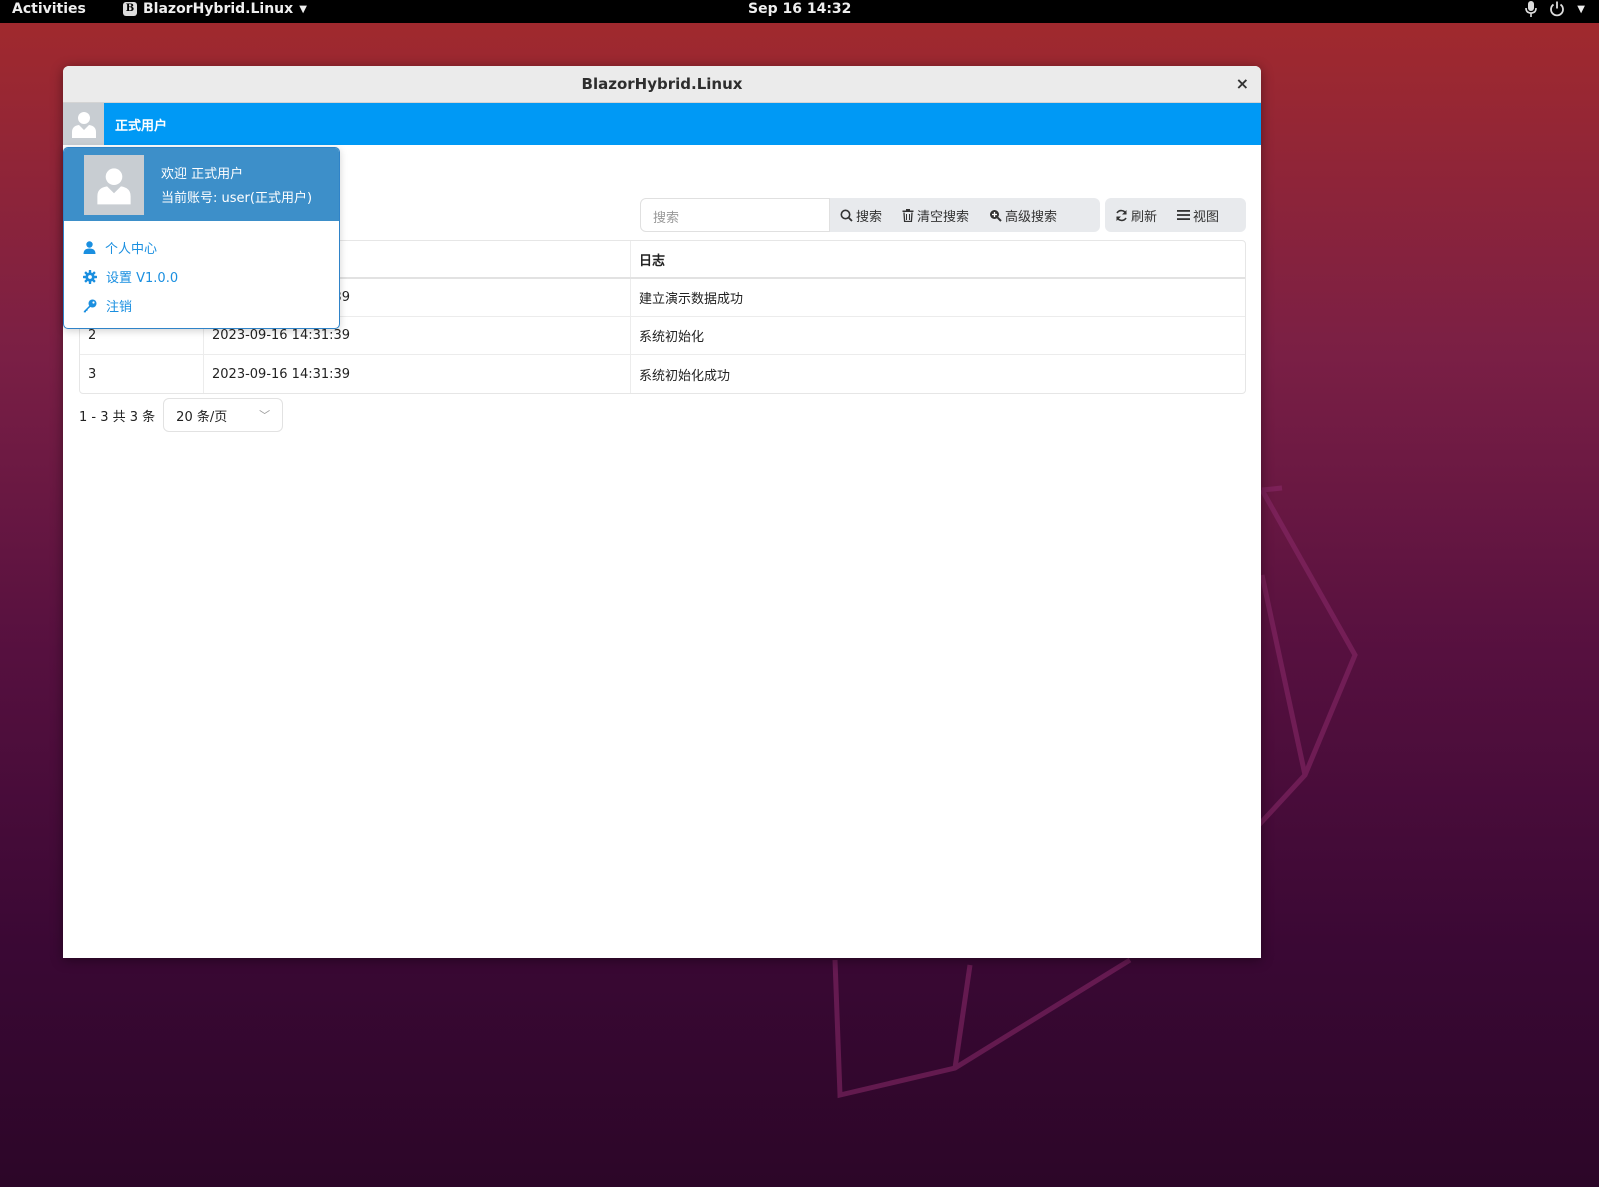  Describe the element at coordinates (218, 9) in the screenshot. I see `app-menu-label: BlazorHybrid.Linux` at that location.